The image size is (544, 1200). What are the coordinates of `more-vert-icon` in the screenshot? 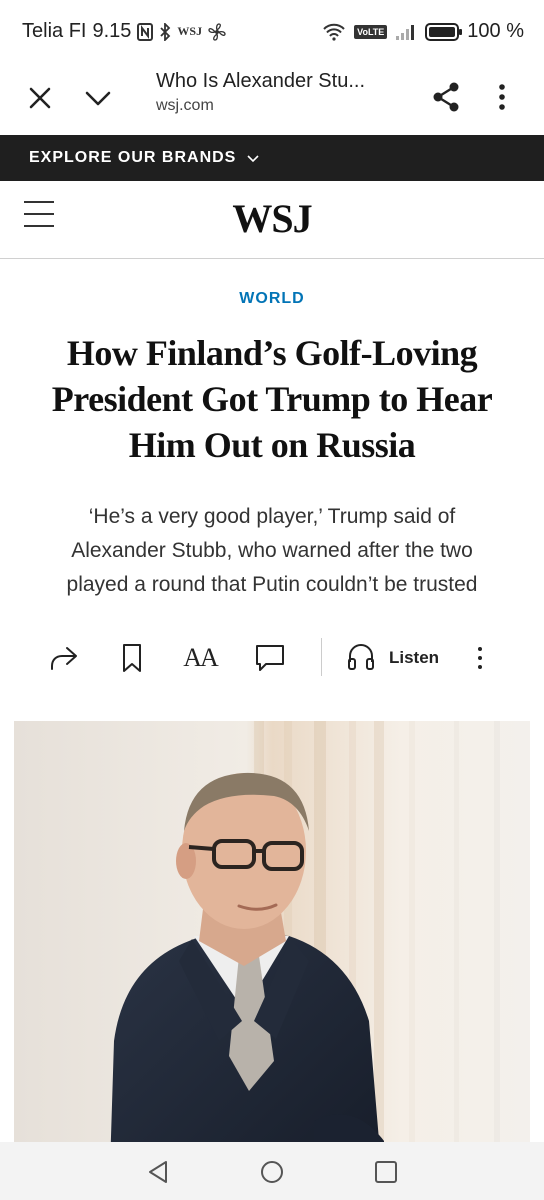 It's located at (502, 97).